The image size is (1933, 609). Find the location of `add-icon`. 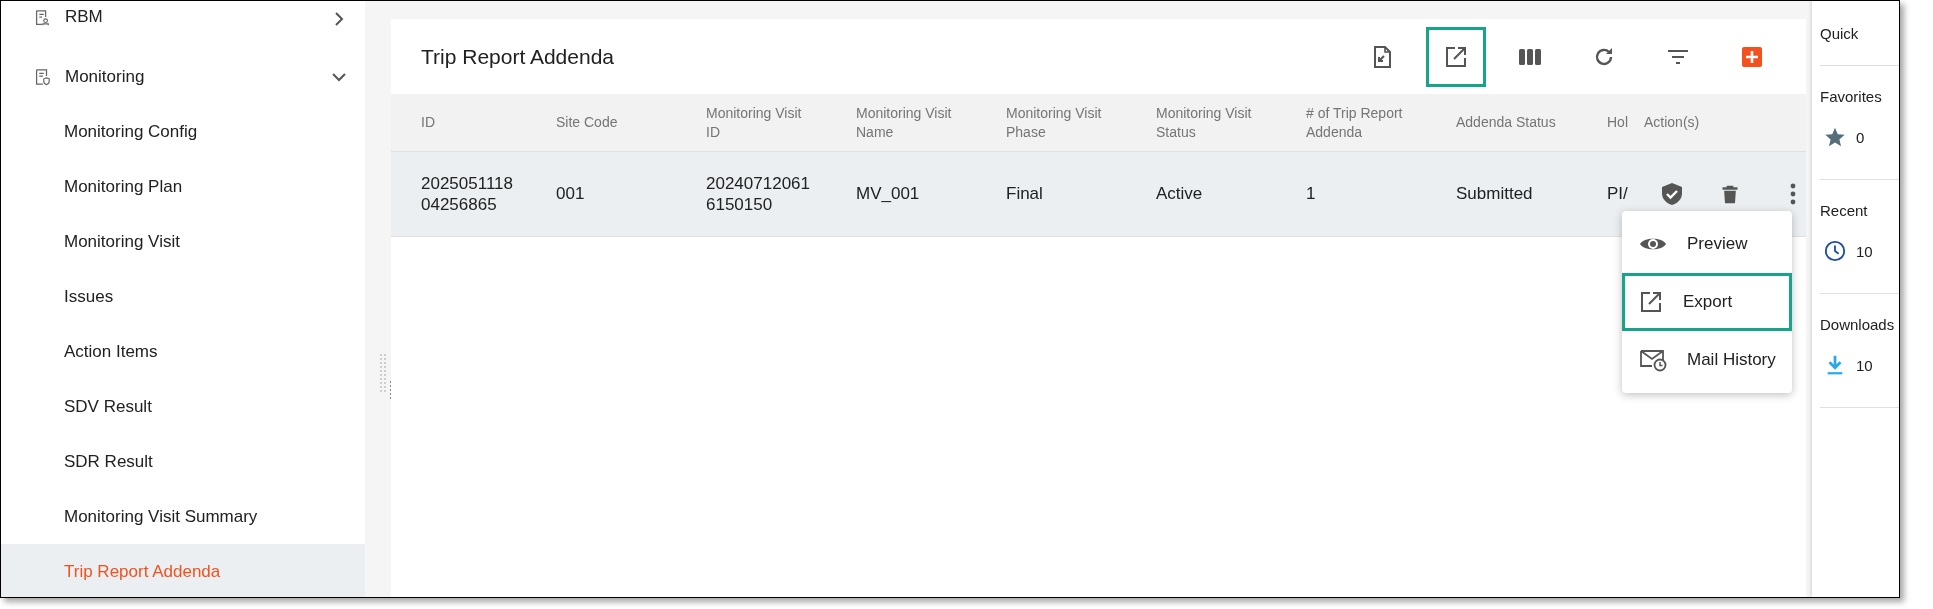

add-icon is located at coordinates (1752, 56).